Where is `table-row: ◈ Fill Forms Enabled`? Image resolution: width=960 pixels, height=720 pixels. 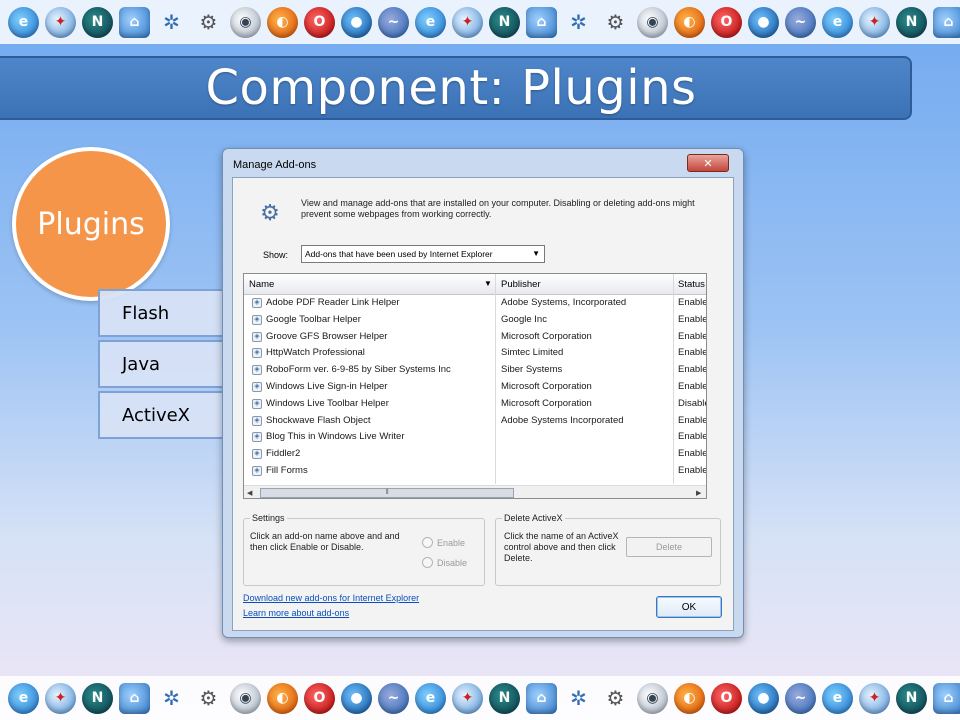 table-row: ◈ Fill Forms Enabled is located at coordinates (475, 471).